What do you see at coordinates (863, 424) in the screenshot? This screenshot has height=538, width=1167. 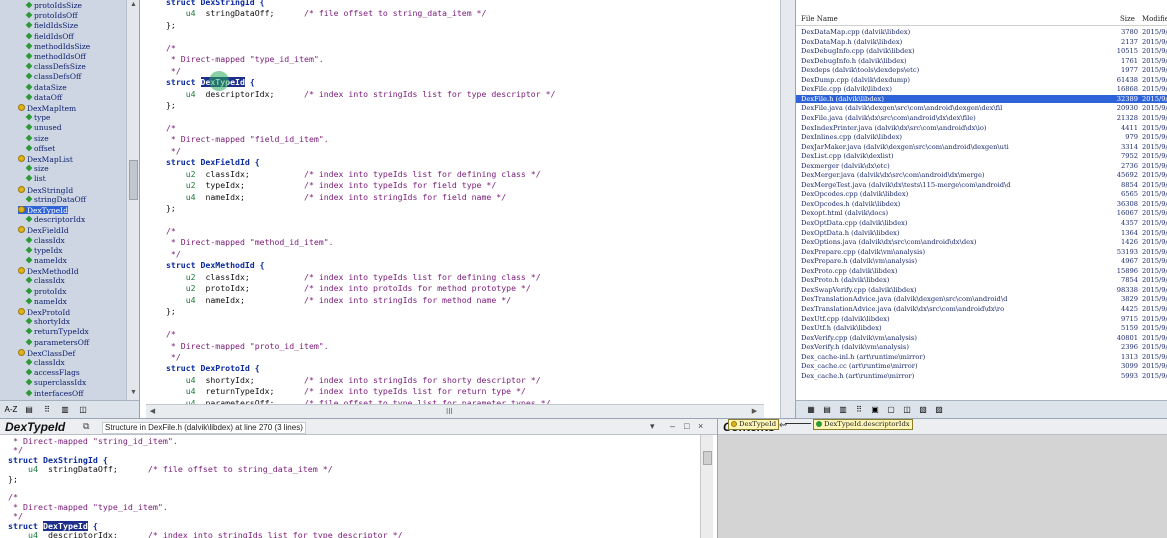 I see `relation-node-child: DexTypeId.descriptorIdx` at bounding box center [863, 424].